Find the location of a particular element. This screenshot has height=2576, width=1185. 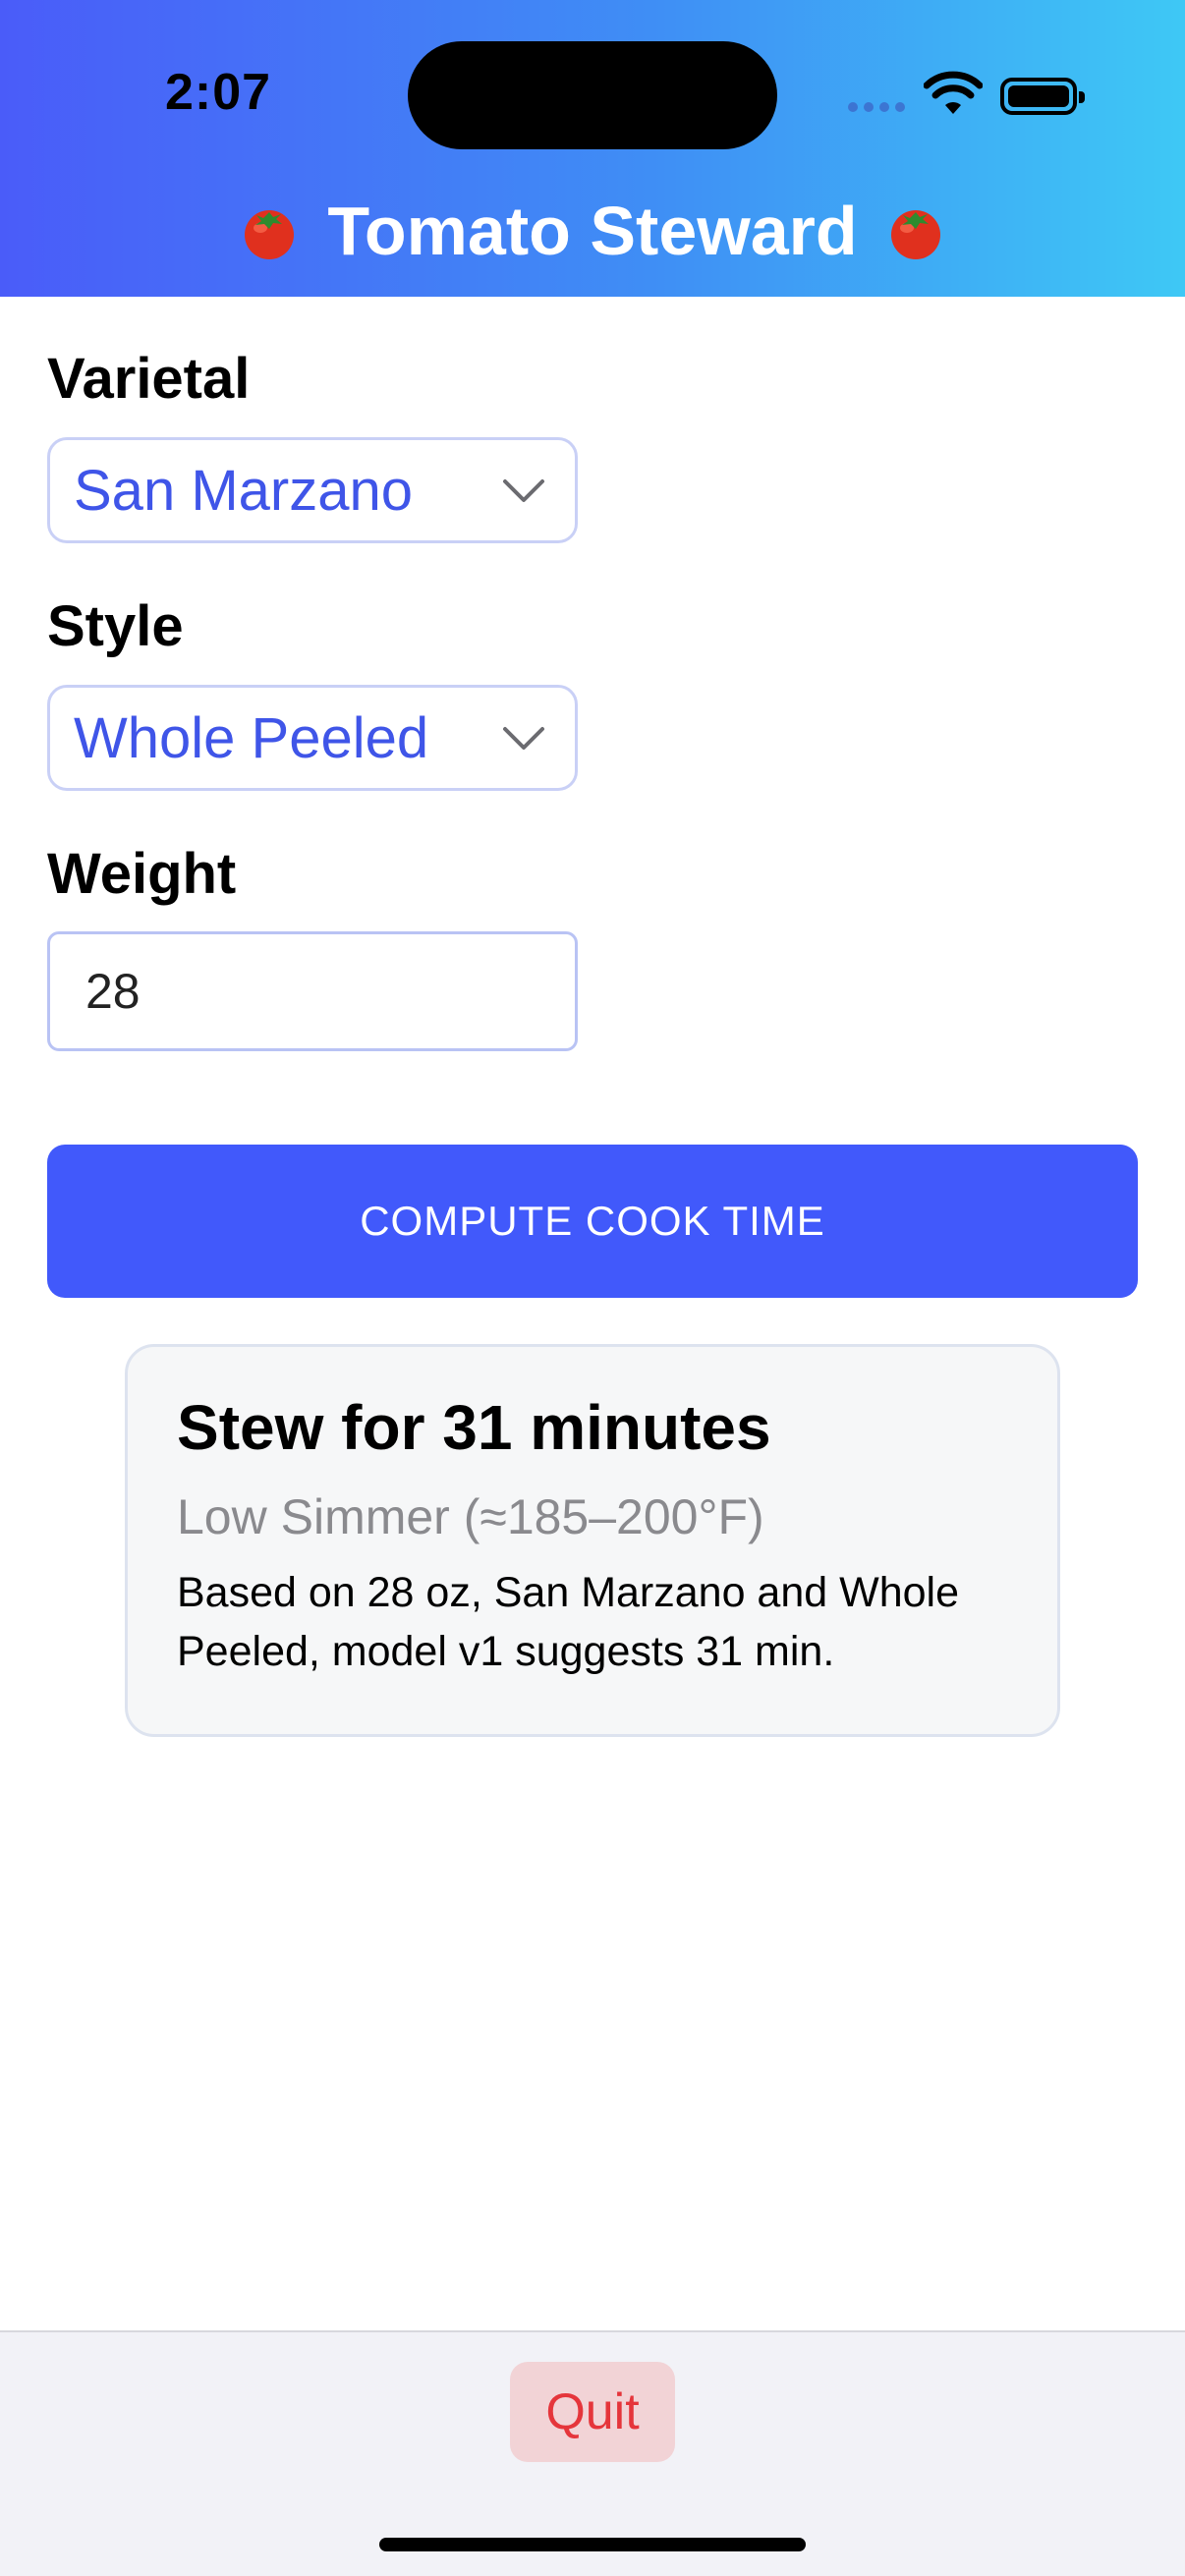

varietal-value: San Marzano is located at coordinates (244, 490).